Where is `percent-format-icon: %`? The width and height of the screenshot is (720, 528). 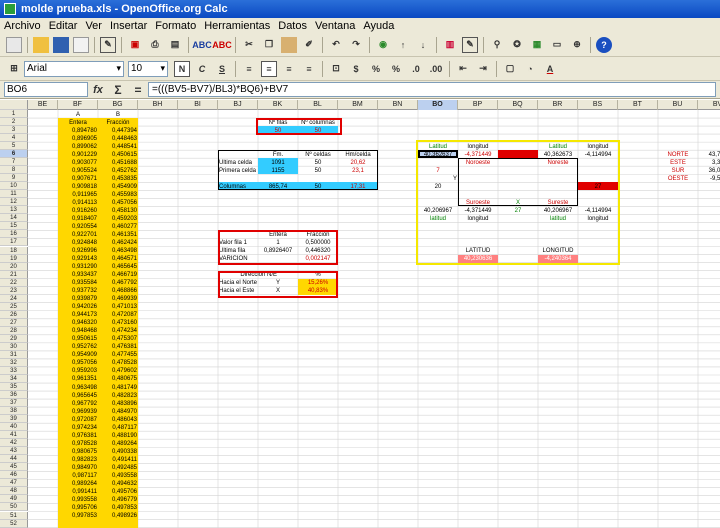
percent-format-icon: % is located at coordinates (376, 69).